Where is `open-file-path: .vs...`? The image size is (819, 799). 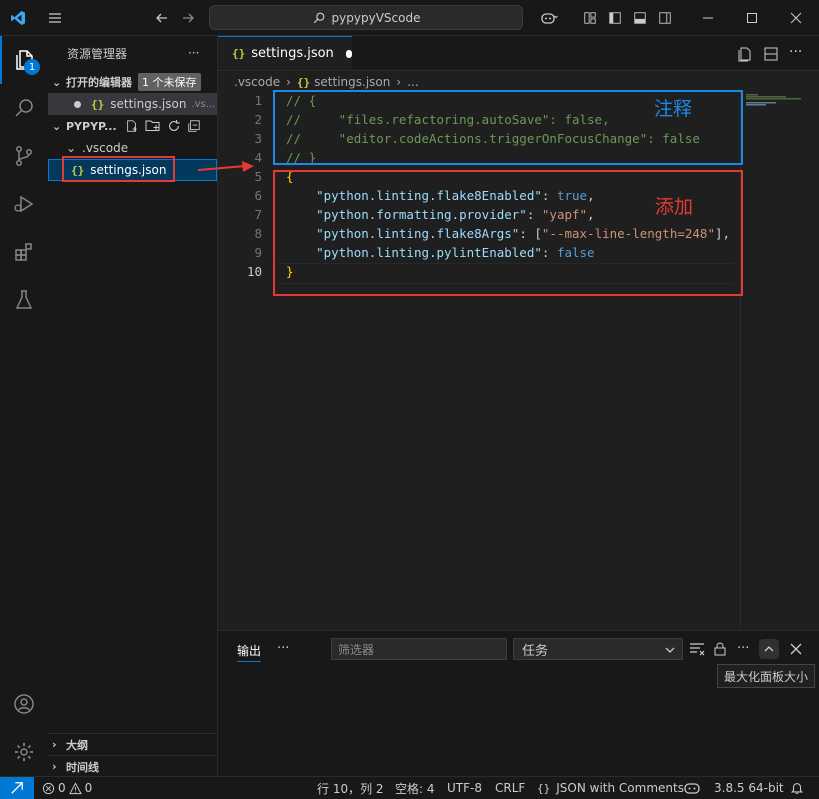
open-file-path: .vs... is located at coordinates (203, 104).